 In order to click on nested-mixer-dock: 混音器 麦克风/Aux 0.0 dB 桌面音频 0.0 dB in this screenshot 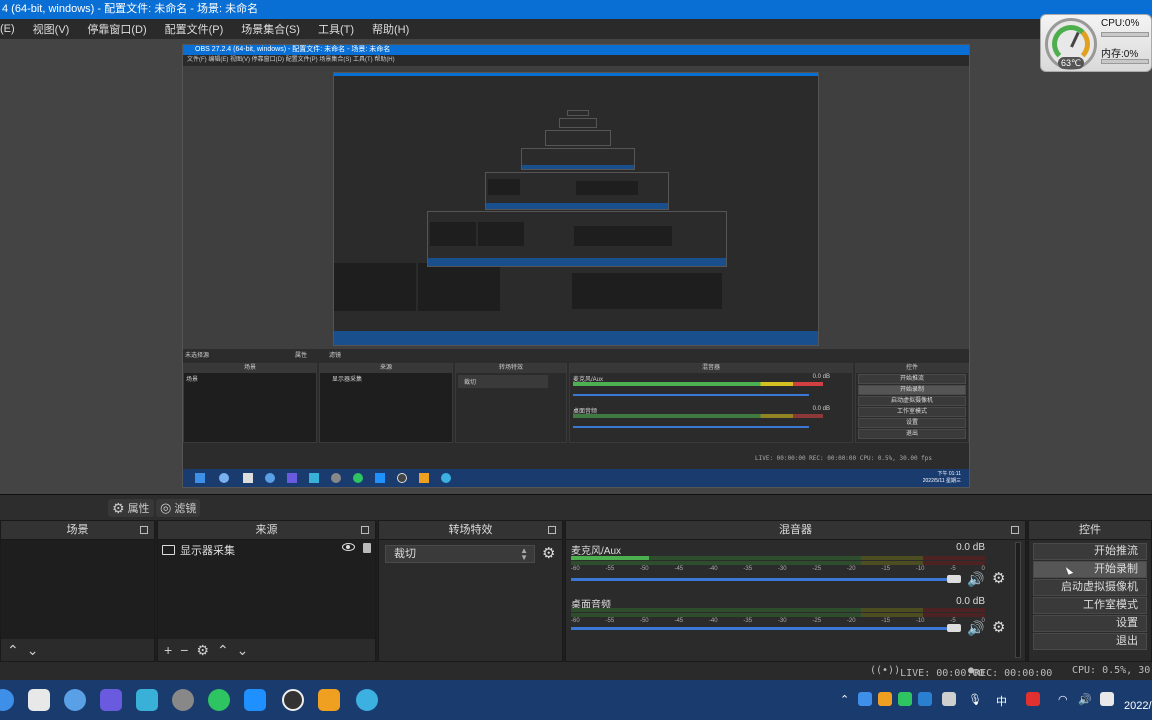, I will do `click(711, 403)`.